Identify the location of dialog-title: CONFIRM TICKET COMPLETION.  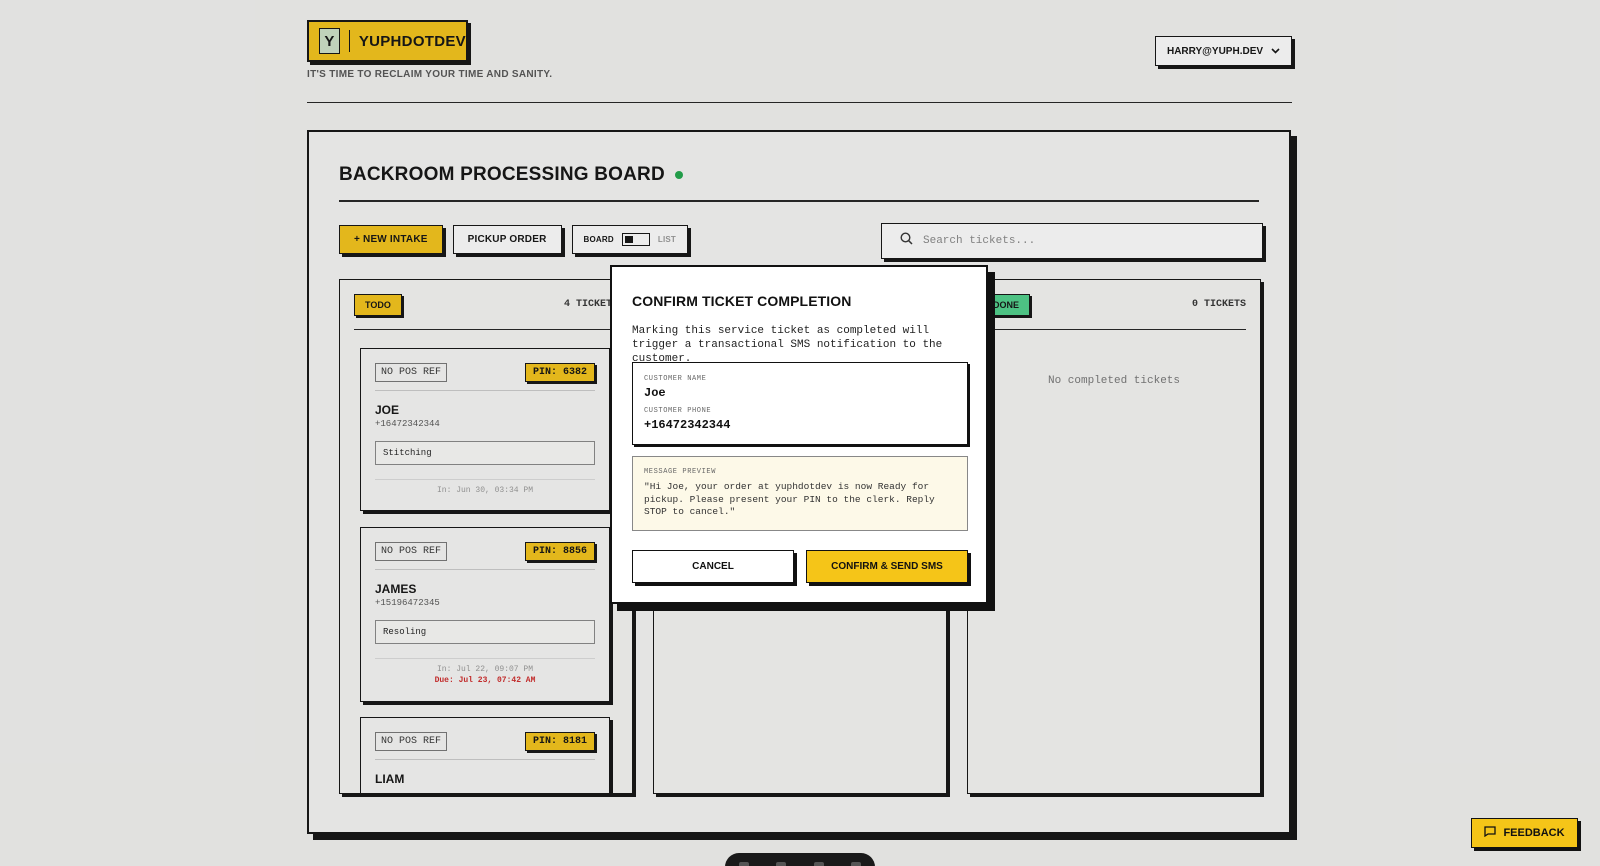
(742, 301).